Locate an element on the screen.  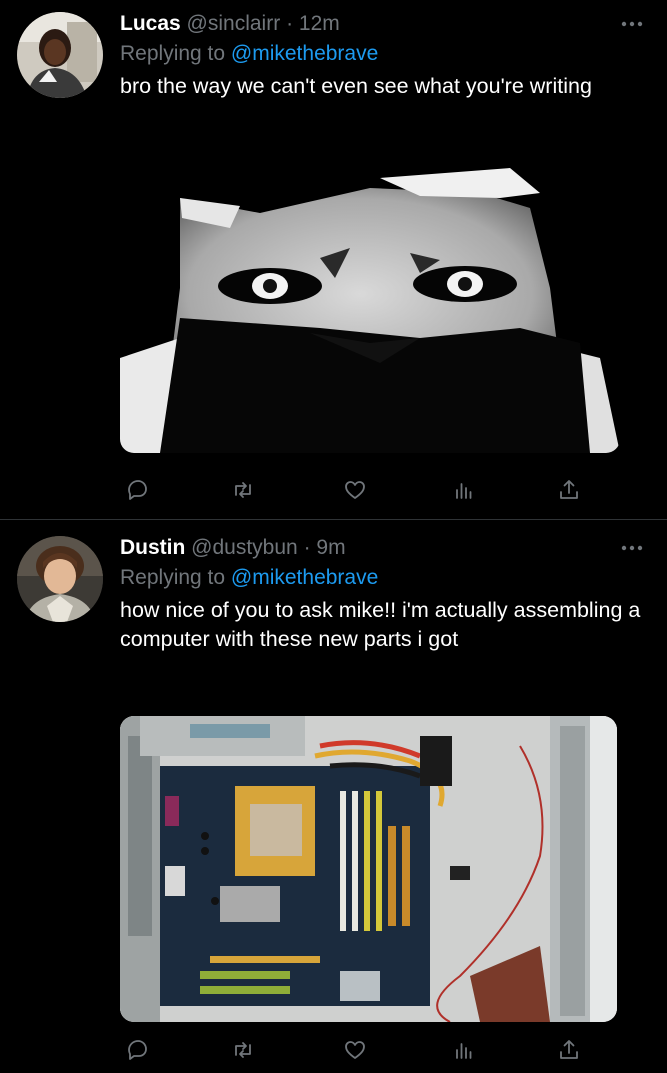
display-name: Dustin is located at coordinates (152, 547).